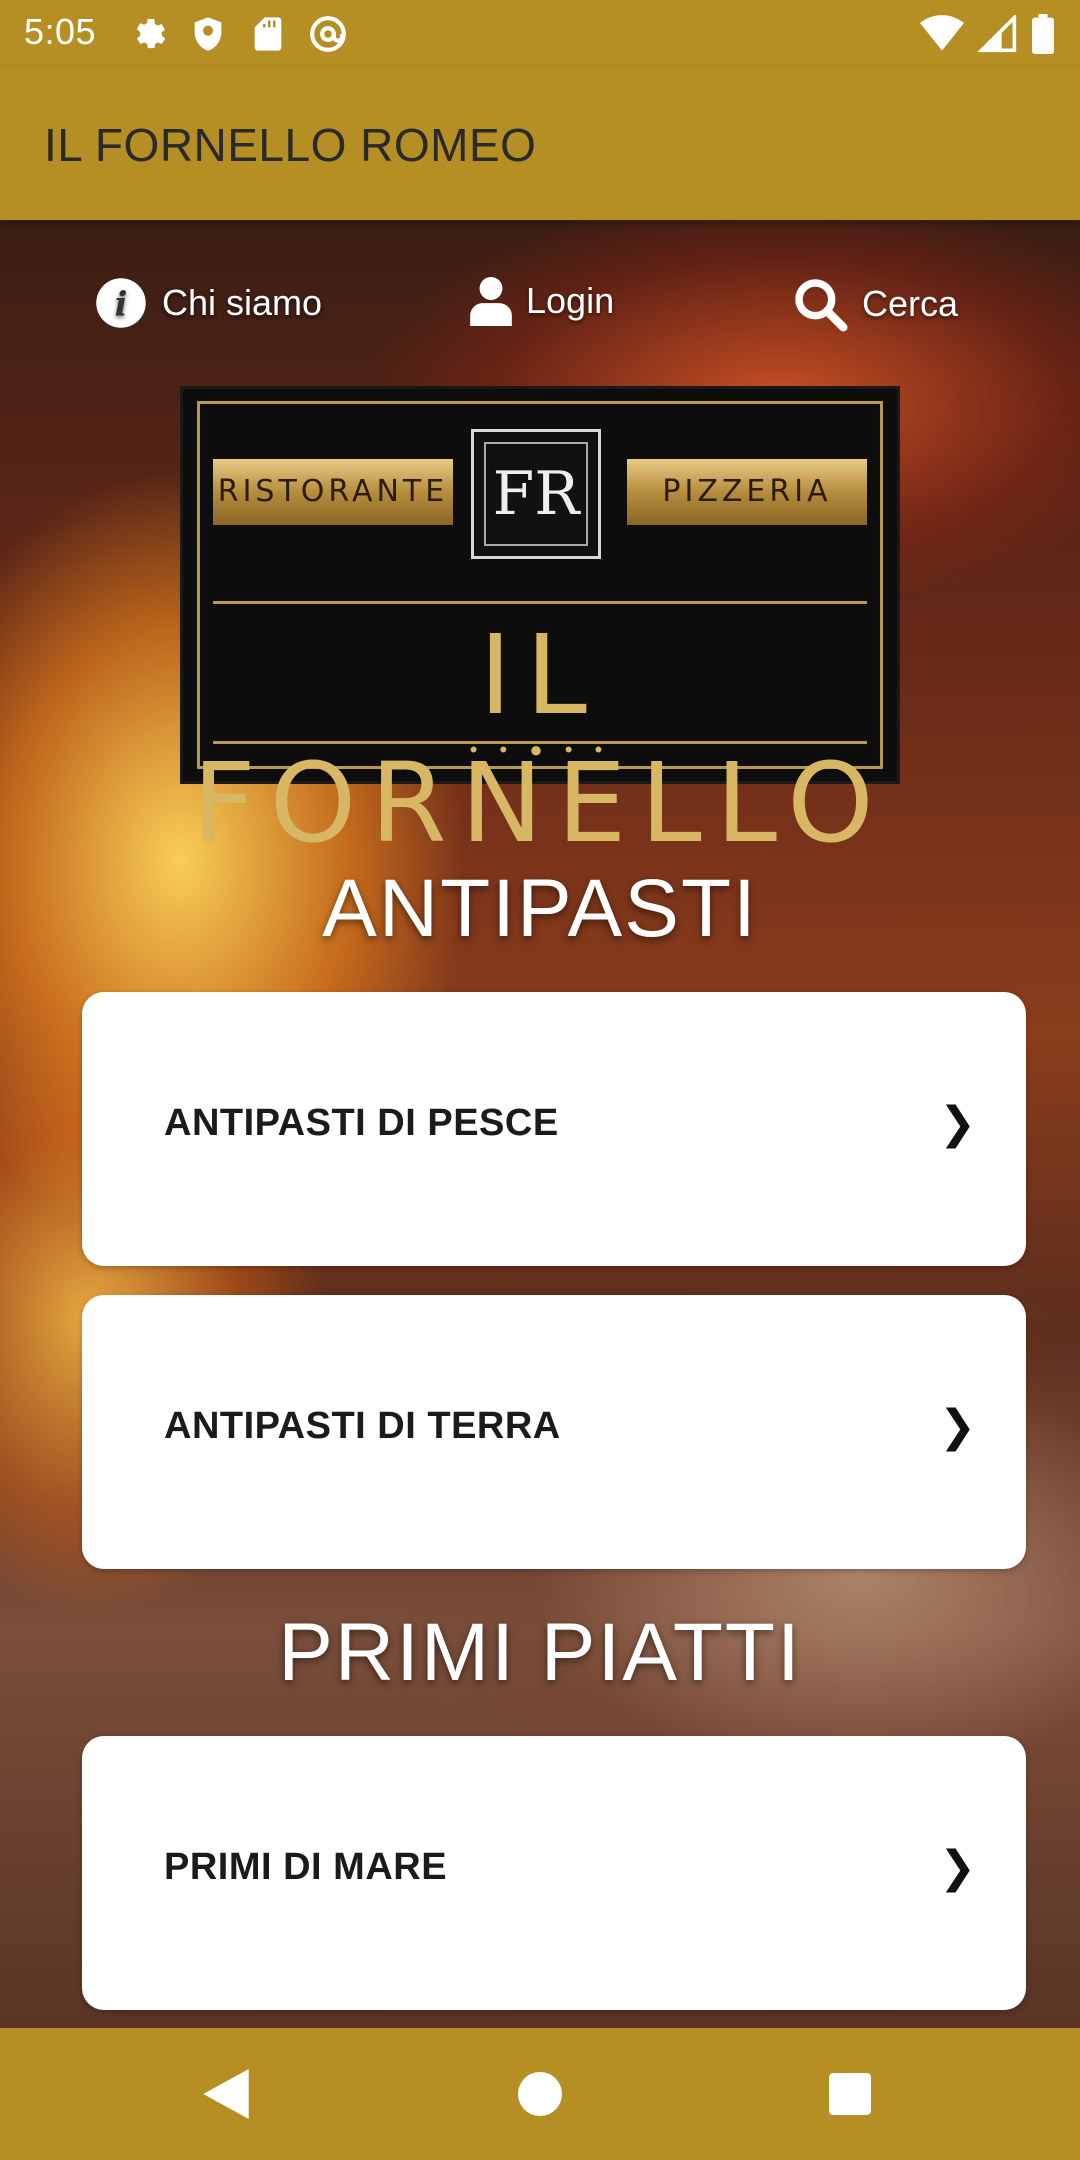 The image size is (1080, 2160). I want to click on signal-icon, so click(997, 35).